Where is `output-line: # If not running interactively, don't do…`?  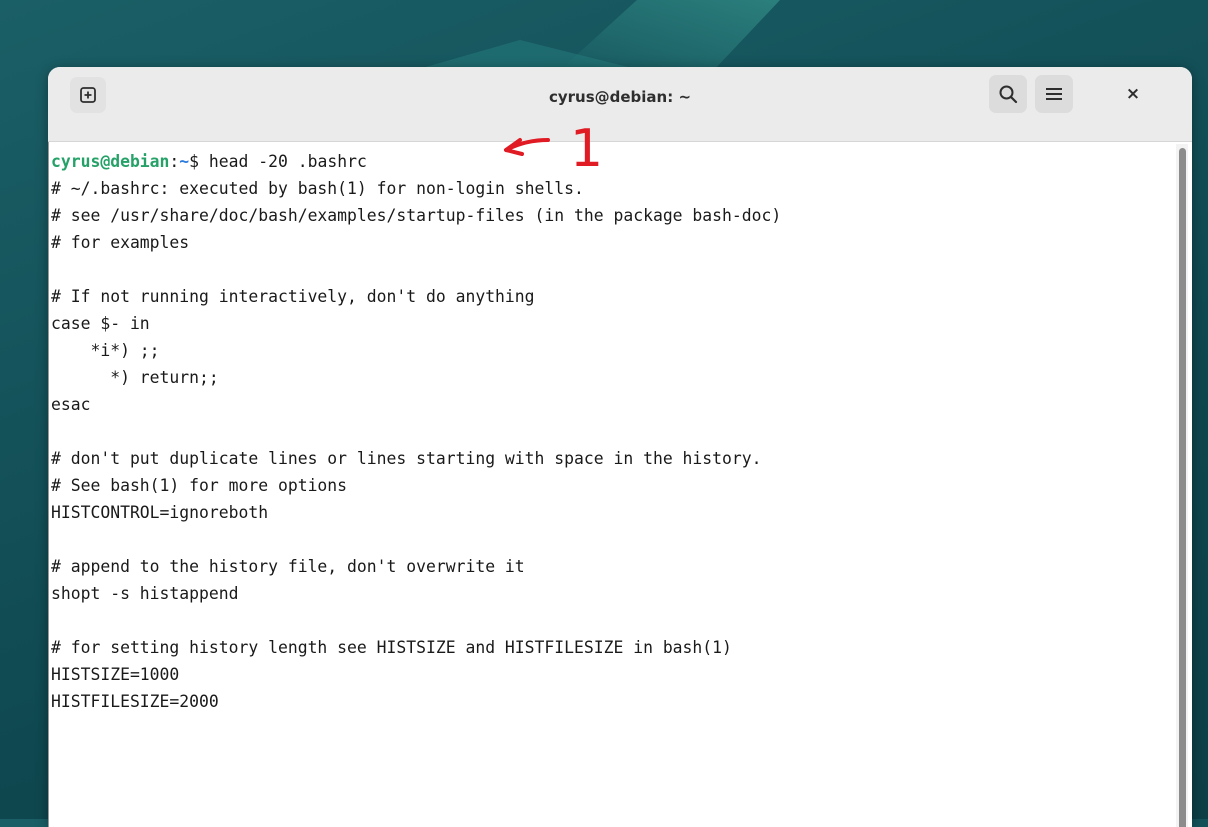 output-line: # If not running interactively, don't do… is located at coordinates (293, 296).